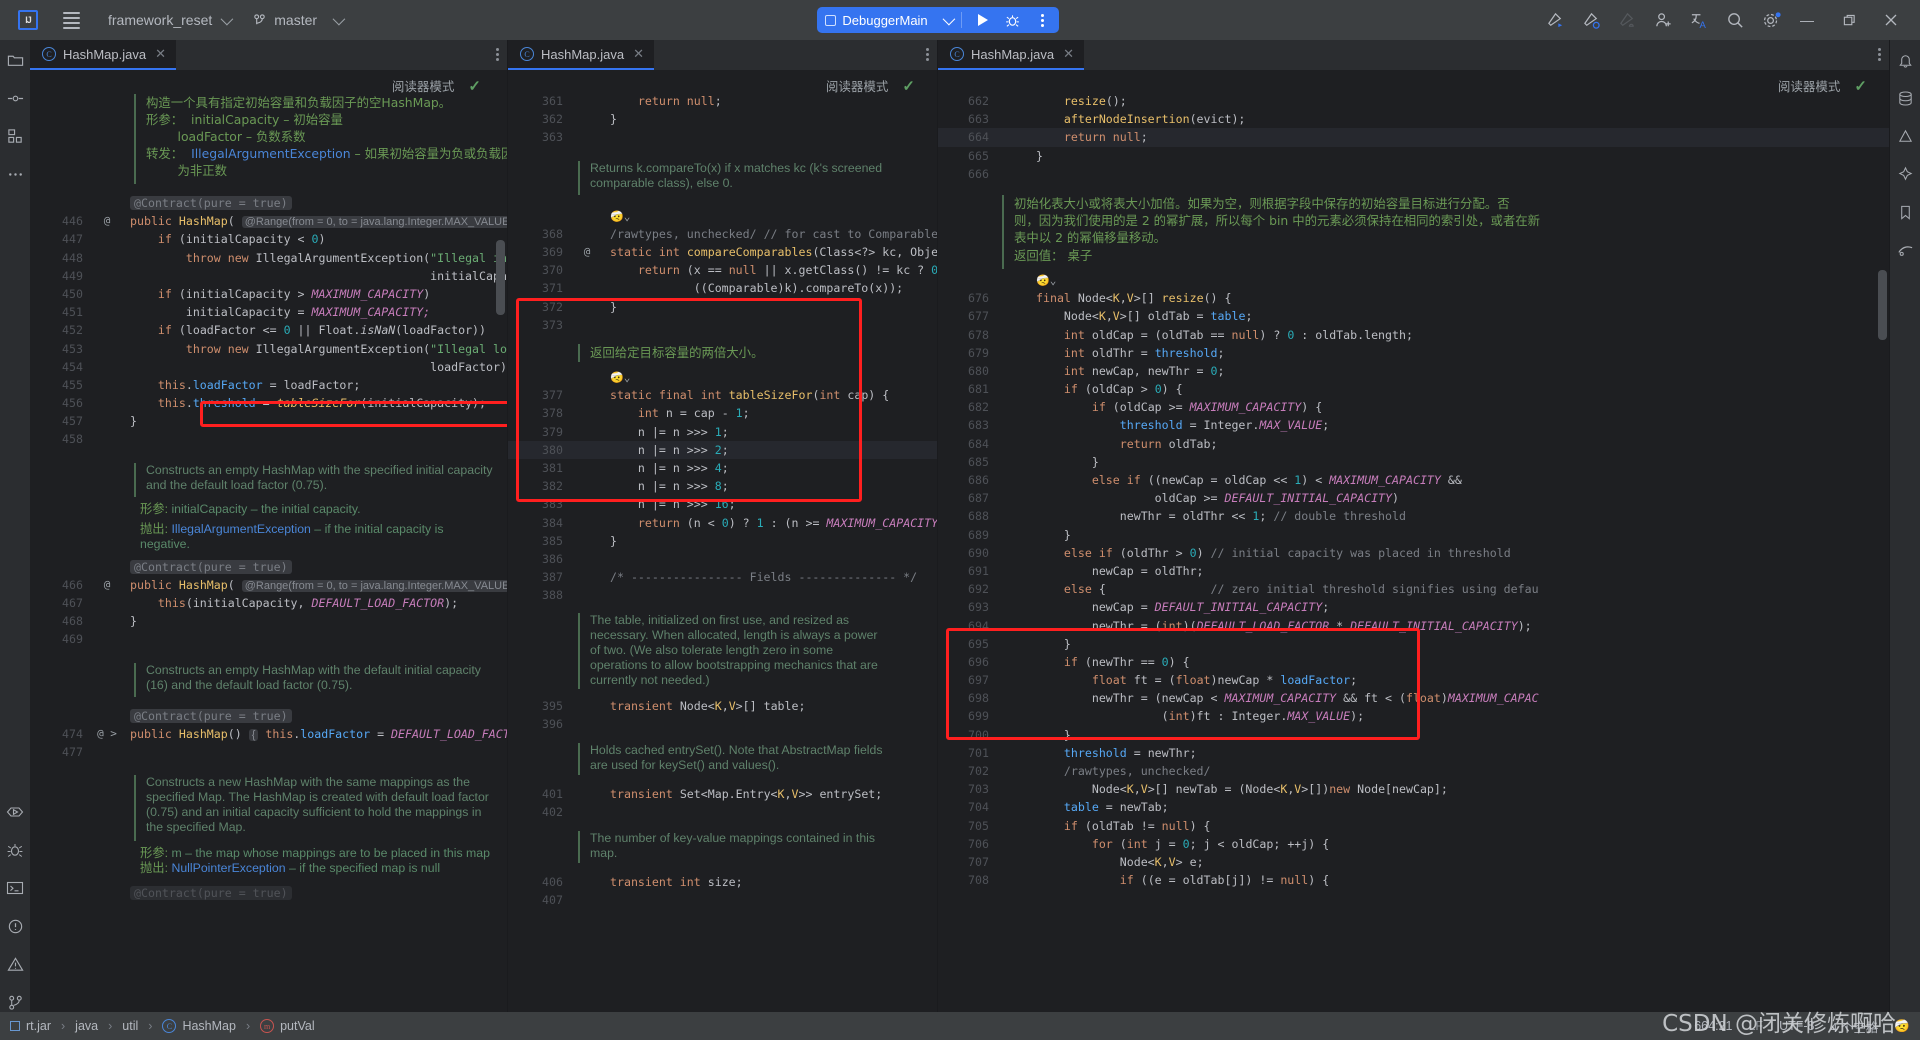 The width and height of the screenshot is (1920, 1040). I want to click on line-number: 386, so click(552, 558).